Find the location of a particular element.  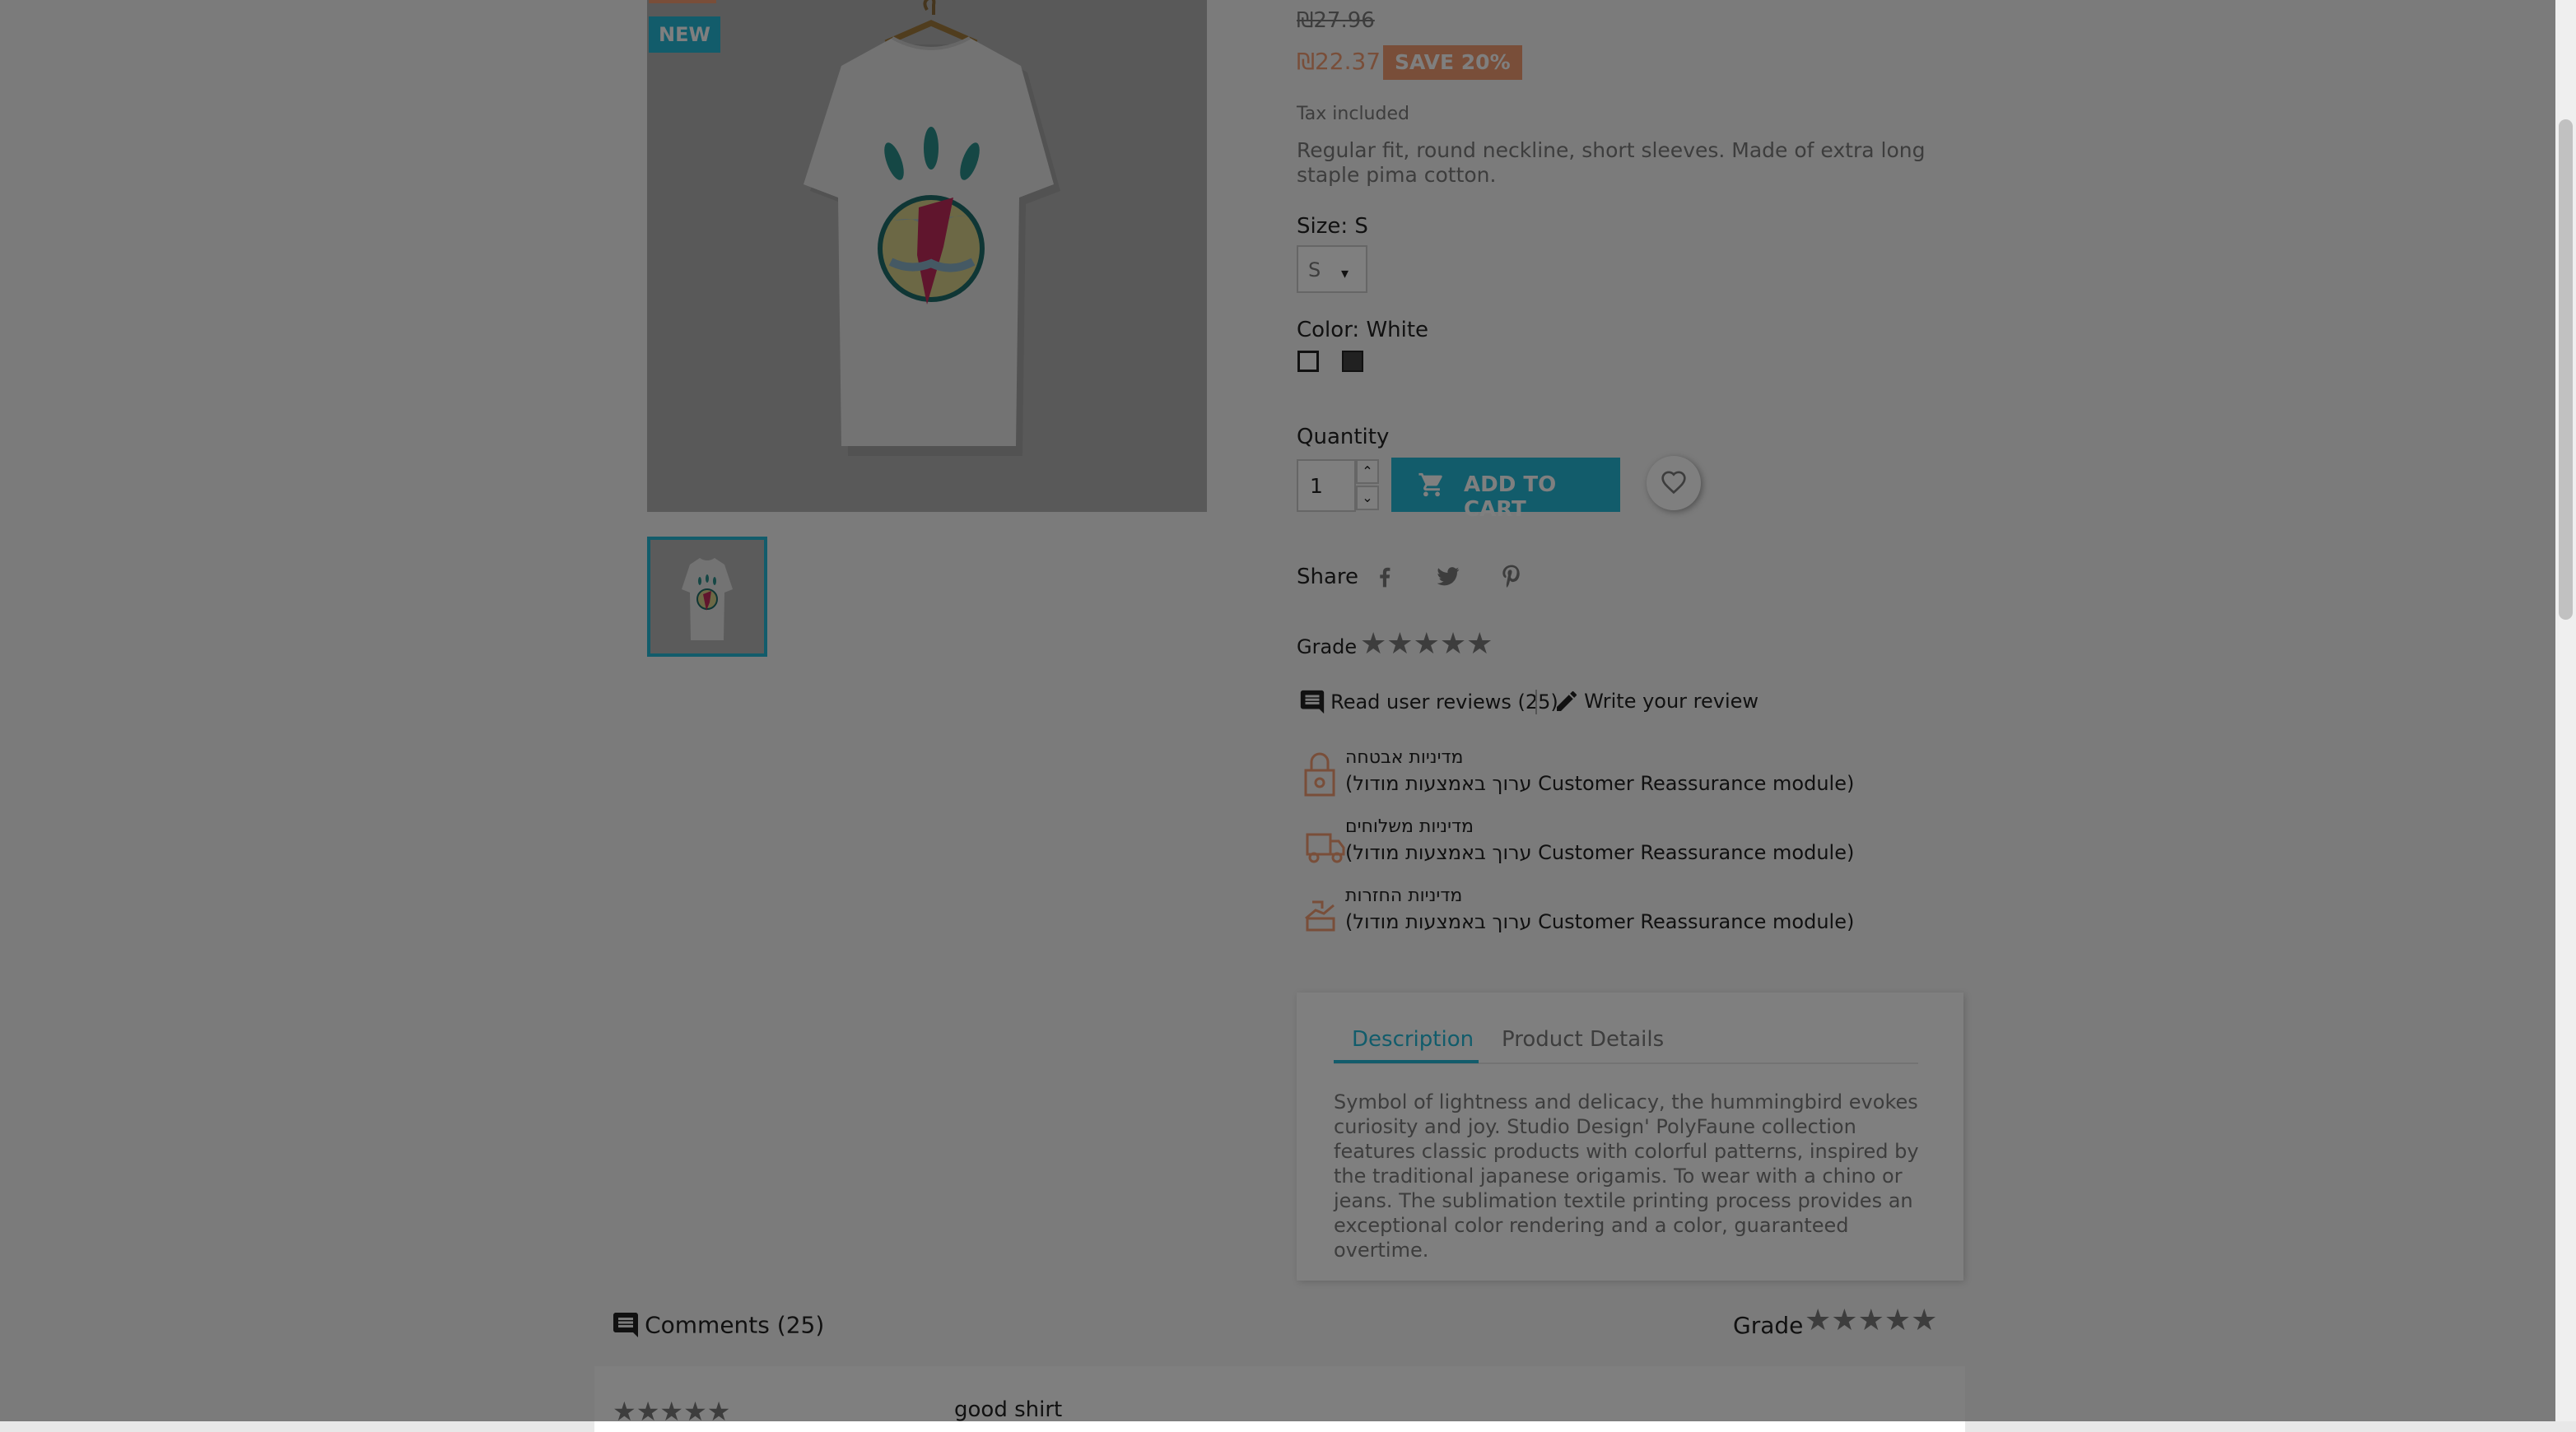

size-select-value: S is located at coordinates (1314, 269).